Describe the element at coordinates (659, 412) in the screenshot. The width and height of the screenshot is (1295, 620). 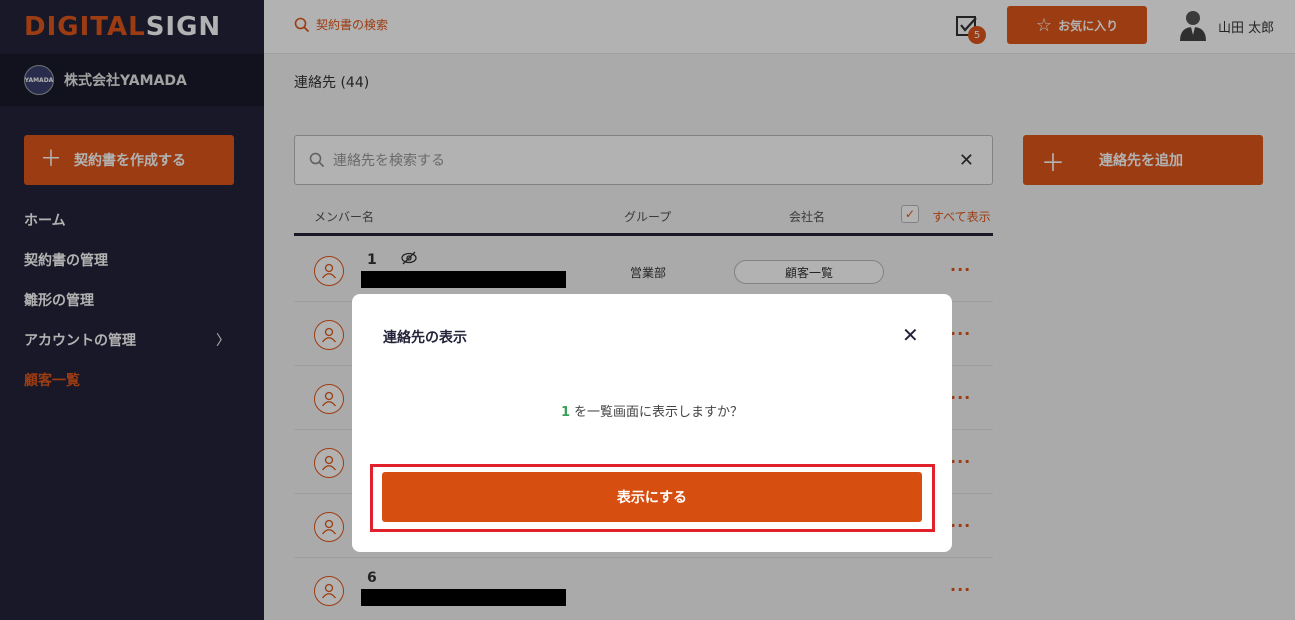
I see `dialog-message-text: を一覧画面に表示しますか？` at that location.